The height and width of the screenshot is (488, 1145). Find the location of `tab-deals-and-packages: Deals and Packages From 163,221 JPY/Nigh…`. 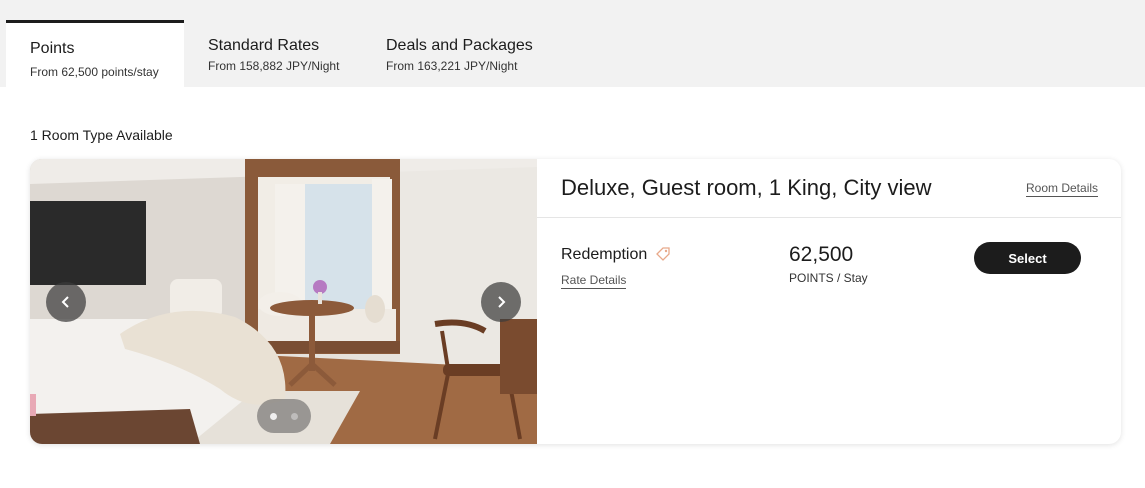

tab-deals-and-packages: Deals and Packages From 163,221 JPY/Nigh… is located at coordinates (462, 53).